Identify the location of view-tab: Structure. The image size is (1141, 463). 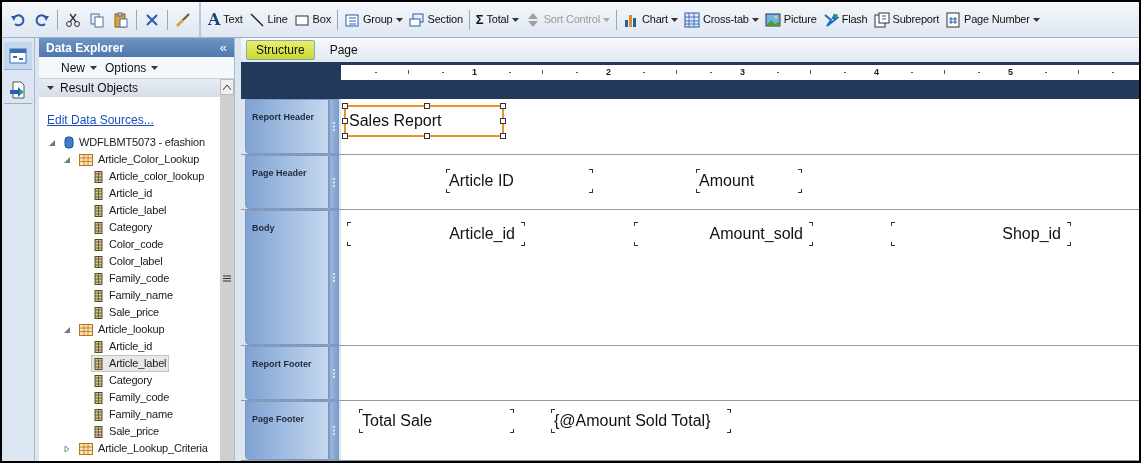
(280, 50).